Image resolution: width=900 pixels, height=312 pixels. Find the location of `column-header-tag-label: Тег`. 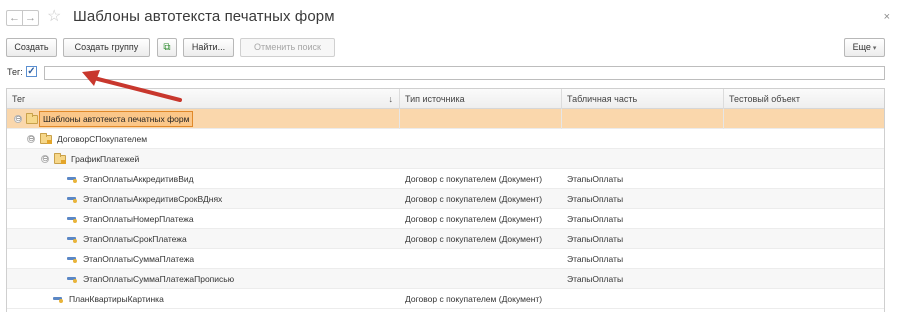

column-header-tag-label: Тег is located at coordinates (19, 99).